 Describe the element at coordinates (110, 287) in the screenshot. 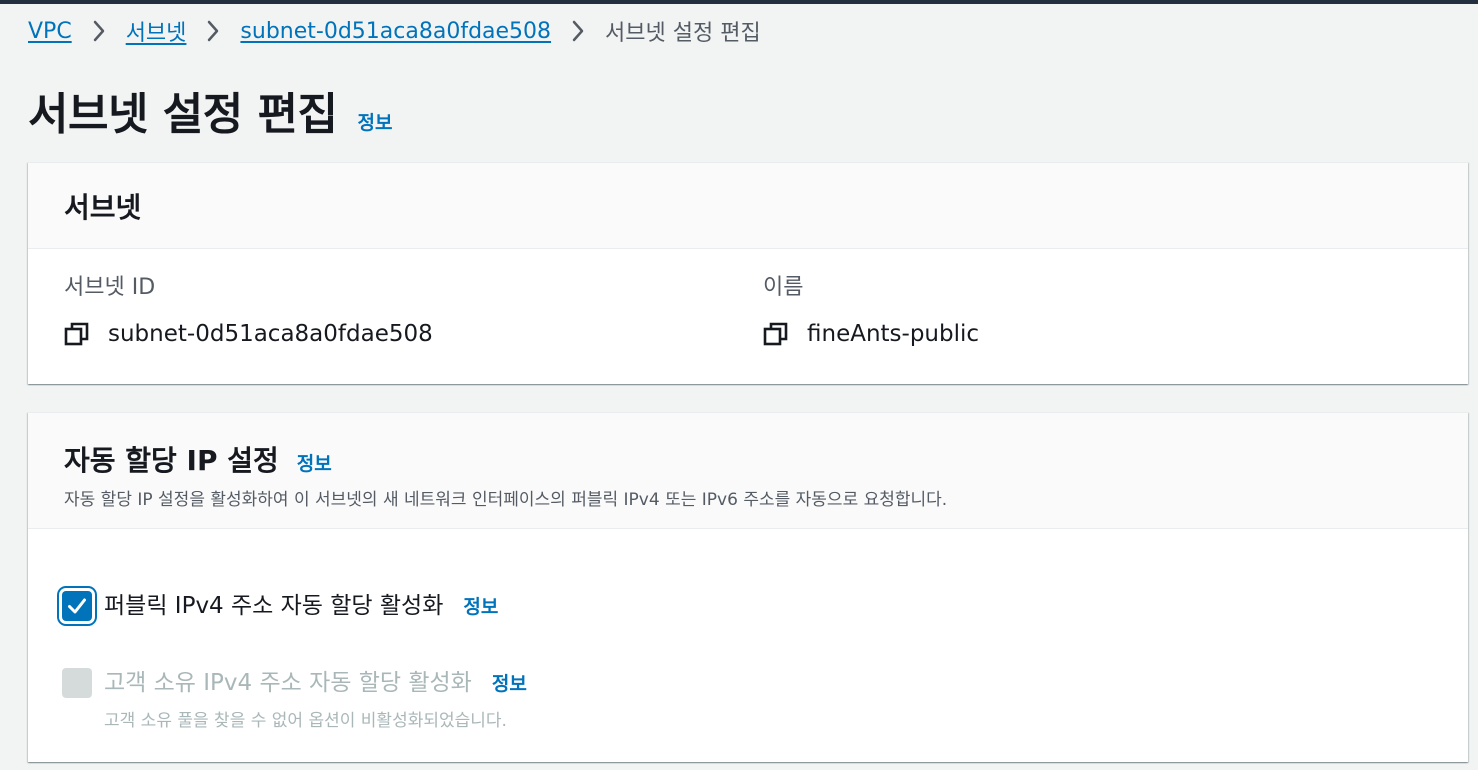

I see `subnet-id-label: 서브넷 ID` at that location.